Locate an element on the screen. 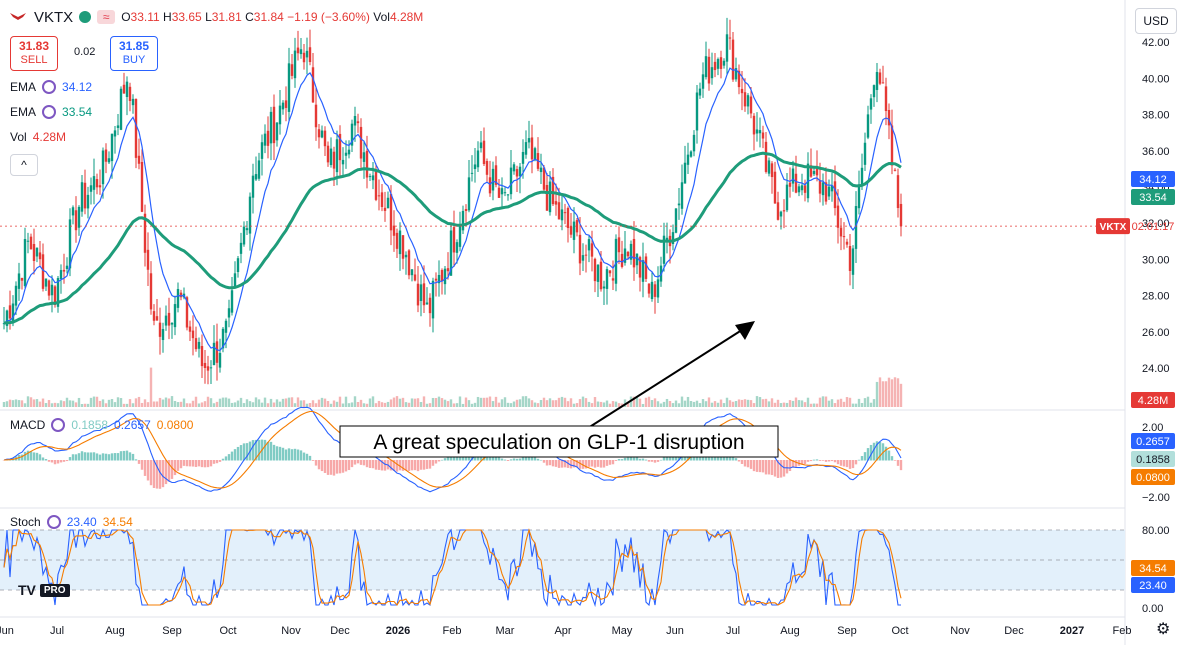  macd-tick-label: 2.00 is located at coordinates (1152, 428).